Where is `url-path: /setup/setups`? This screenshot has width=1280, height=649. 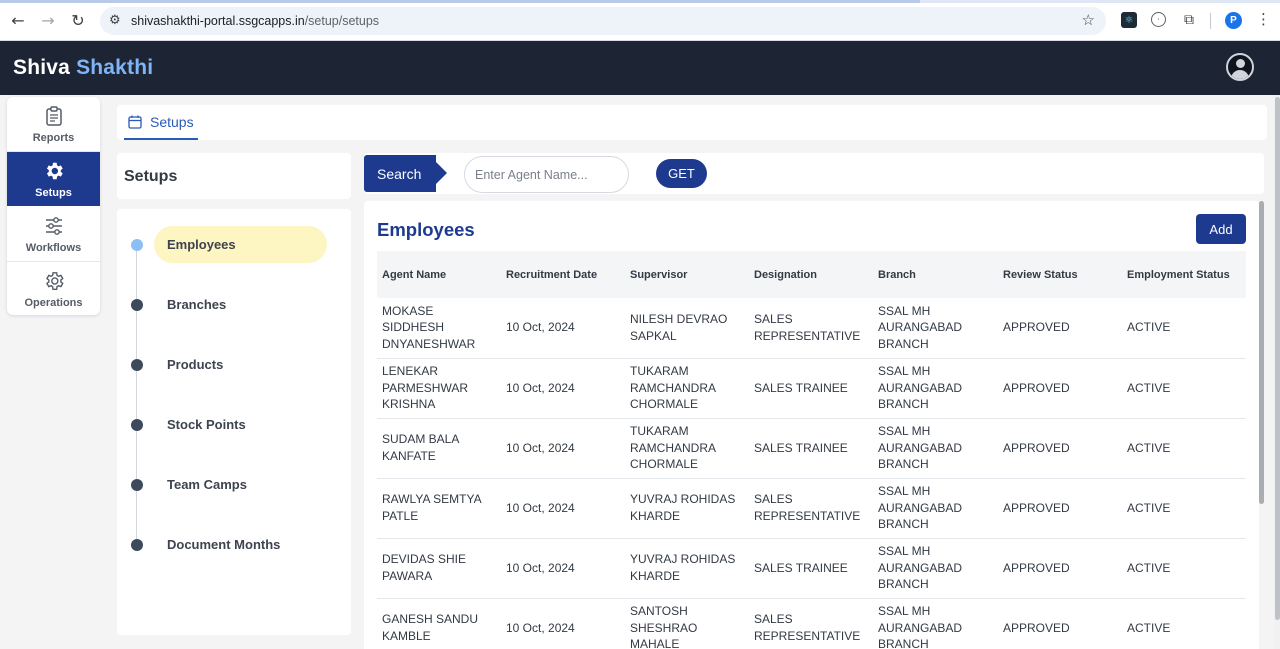 url-path: /setup/setups is located at coordinates (342, 21).